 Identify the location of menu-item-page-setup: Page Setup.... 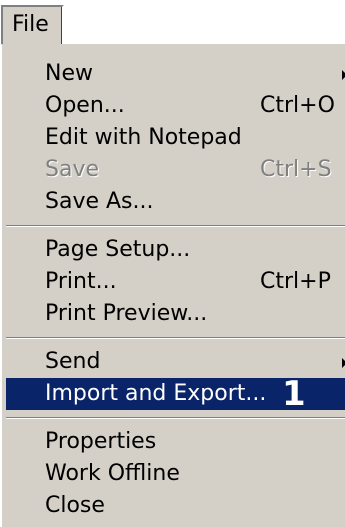
(175, 250).